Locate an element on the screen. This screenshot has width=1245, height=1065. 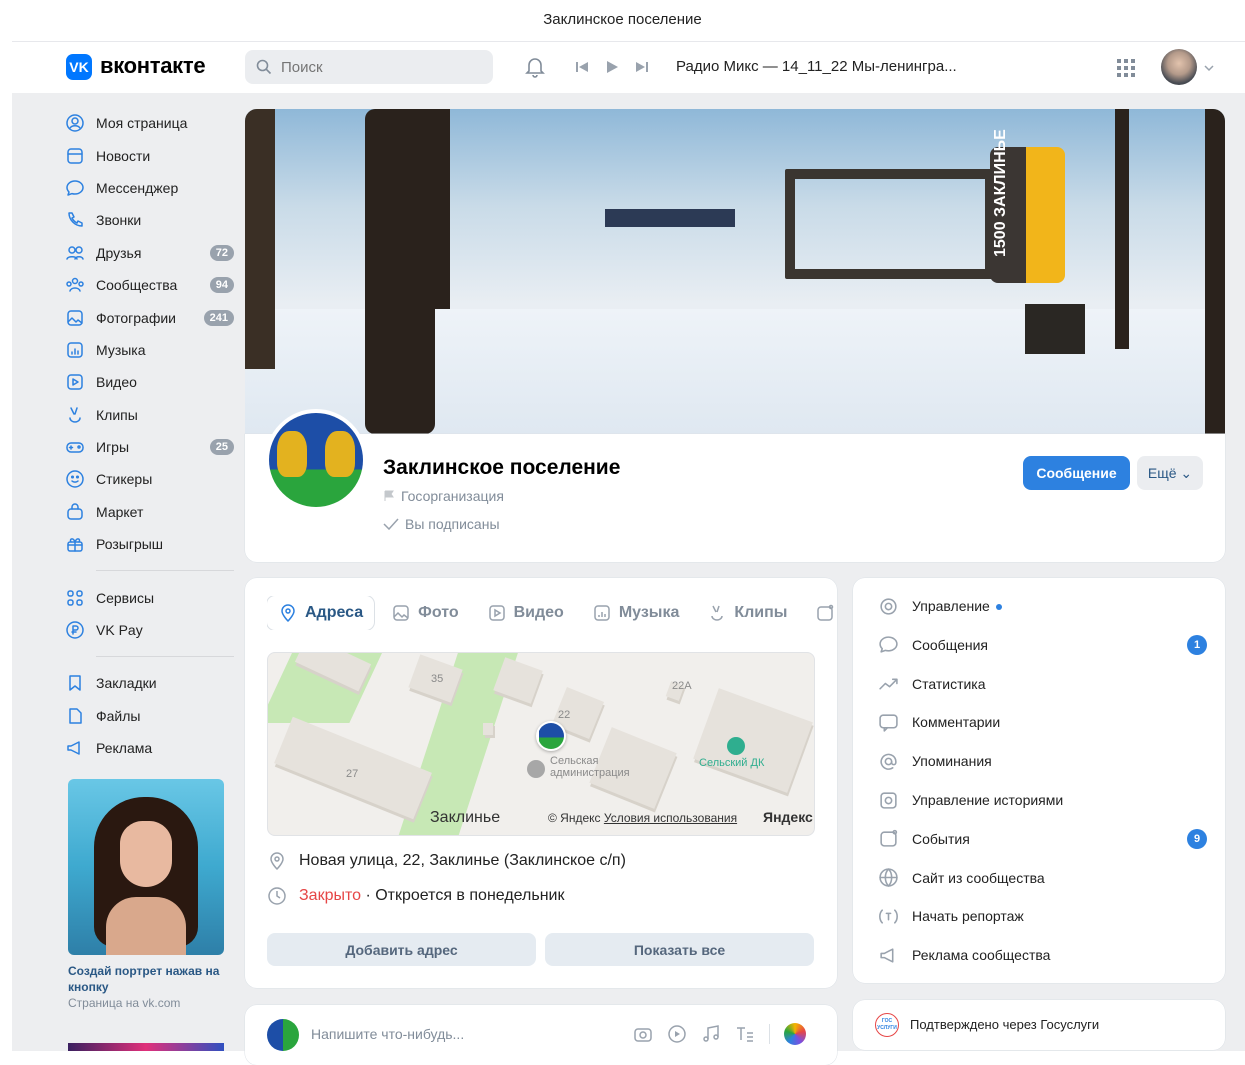
sidebar-item-1: Моя страница is located at coordinates (149, 123).